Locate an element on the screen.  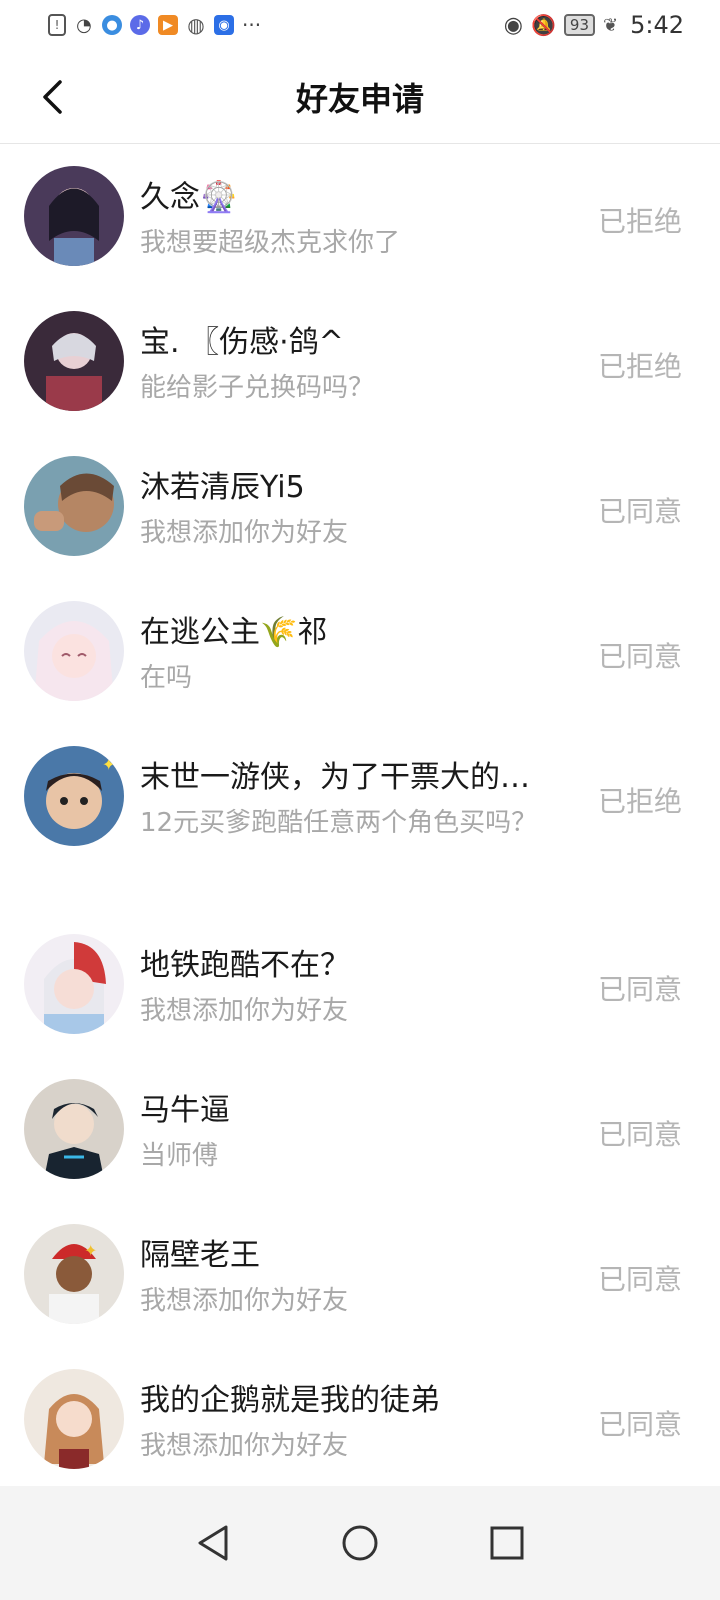
friend-request-row: 沐若清辰Yi5 我想添加你为好友 已同意 is located at coordinates (360, 508).